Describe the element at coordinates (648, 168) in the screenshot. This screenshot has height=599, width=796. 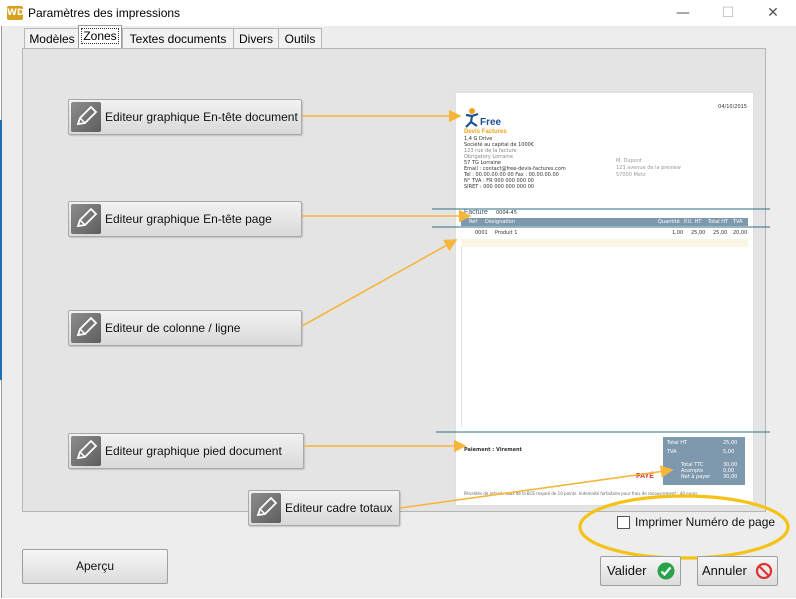
I see `client-line: 123 avenue de la preview` at that location.